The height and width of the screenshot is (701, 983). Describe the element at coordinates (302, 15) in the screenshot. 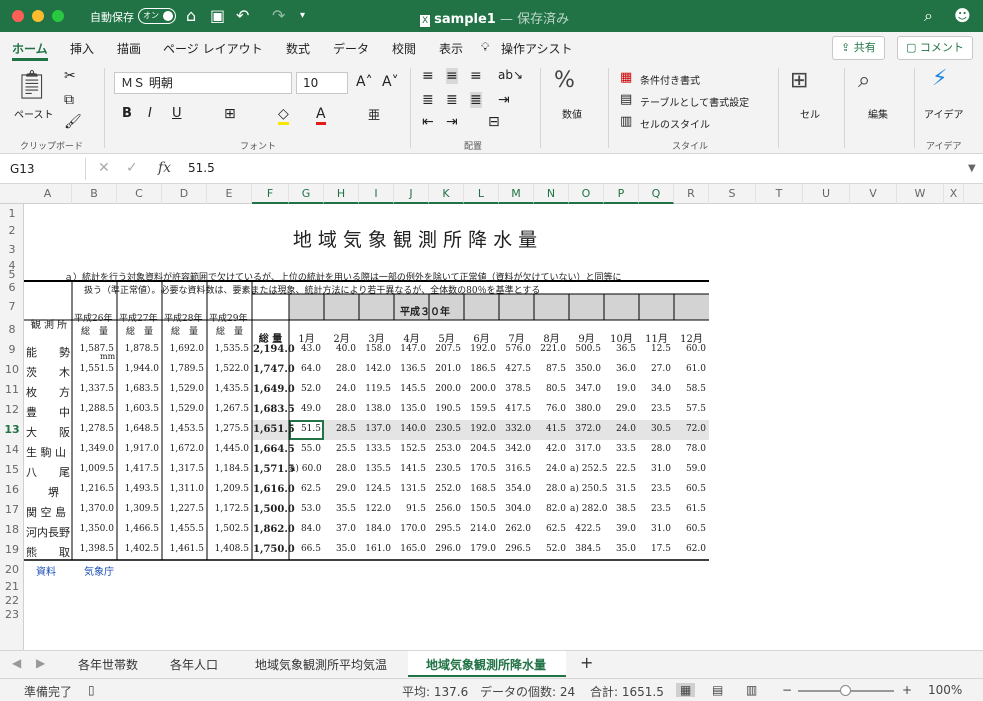

I see `customize-icon: ▾` at that location.